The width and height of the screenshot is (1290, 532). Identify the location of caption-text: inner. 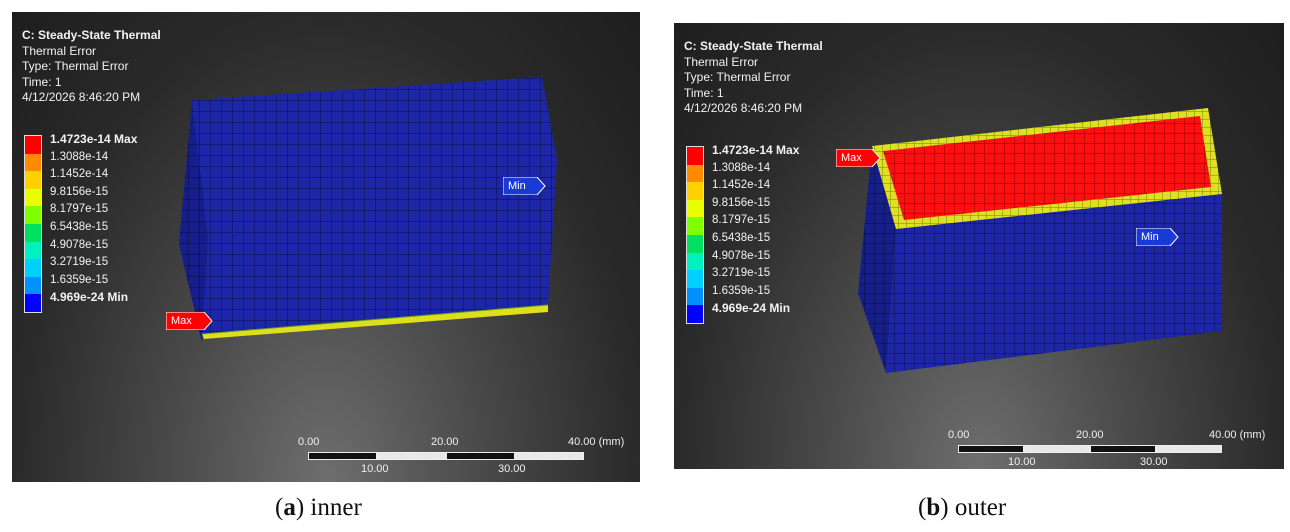
(336, 507).